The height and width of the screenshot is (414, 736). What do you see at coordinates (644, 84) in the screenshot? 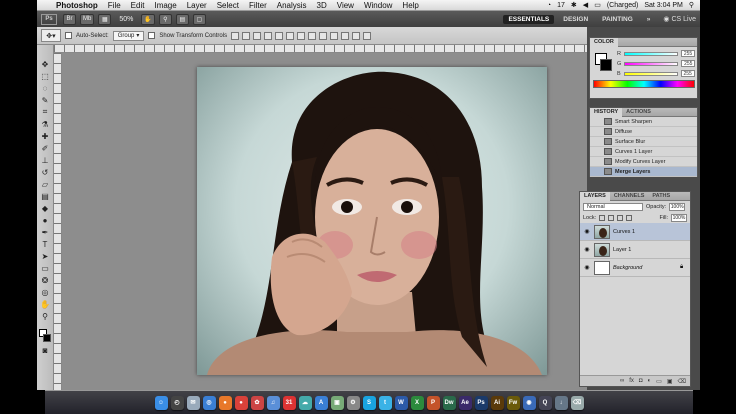
I see `color-spectrum-ramp` at bounding box center [644, 84].